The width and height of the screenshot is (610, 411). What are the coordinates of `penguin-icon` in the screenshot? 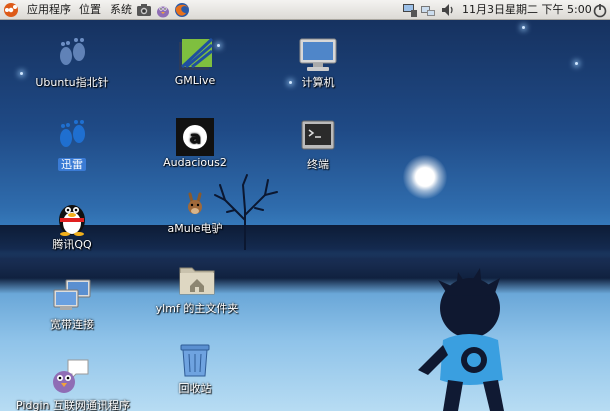 It's located at (72, 220).